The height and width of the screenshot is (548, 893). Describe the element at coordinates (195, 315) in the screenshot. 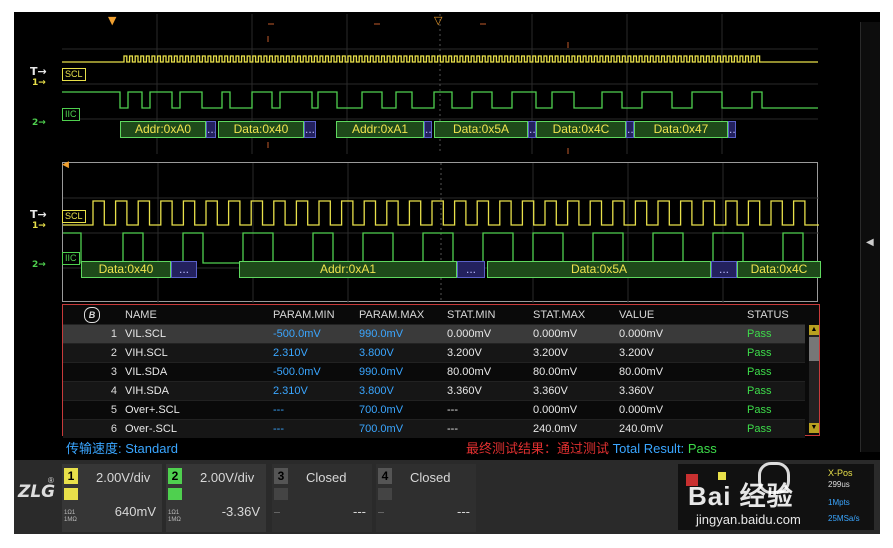

I see `col-name: NAME` at that location.